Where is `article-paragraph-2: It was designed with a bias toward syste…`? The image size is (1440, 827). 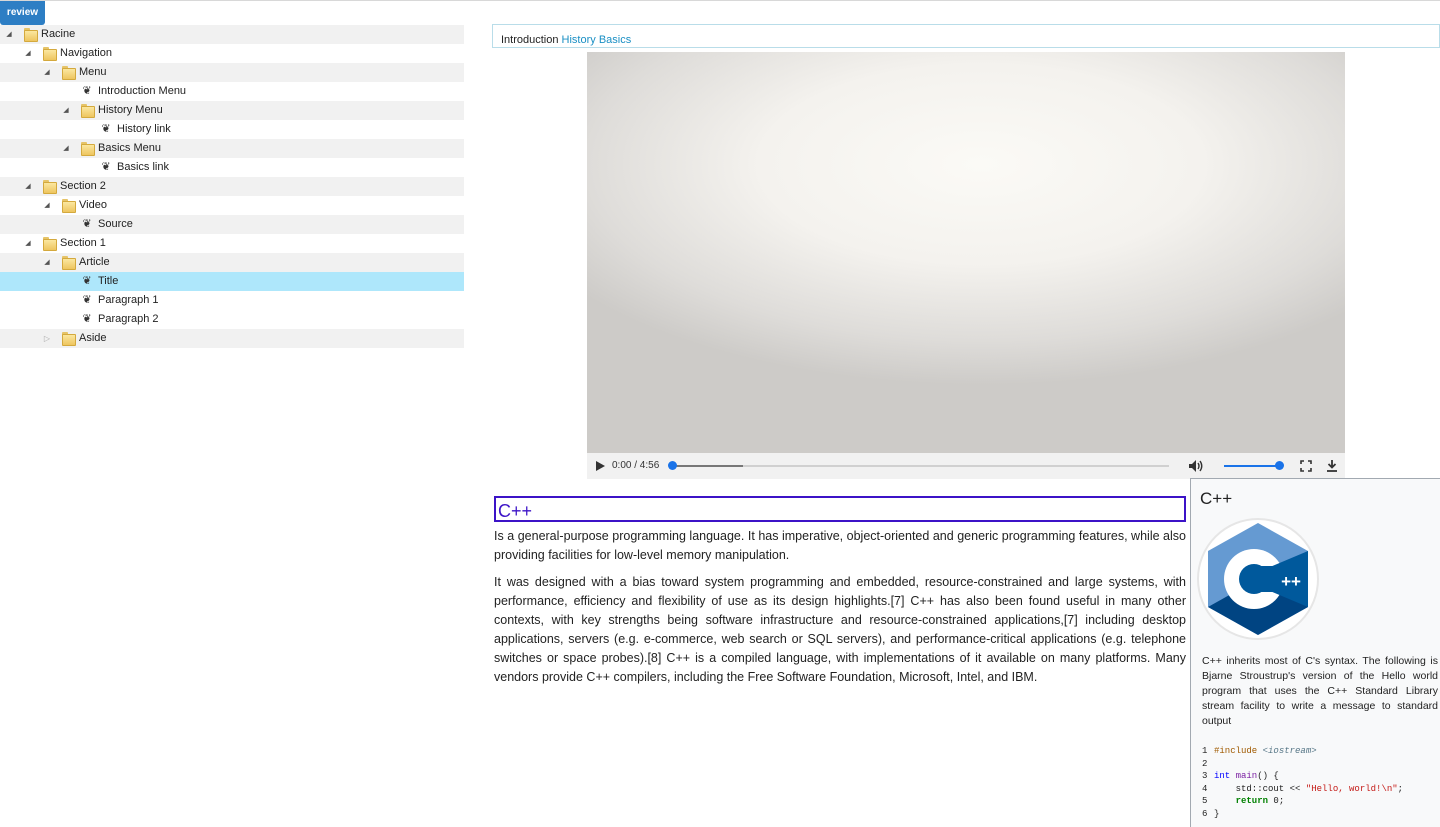 article-paragraph-2: It was designed with a bias toward syste… is located at coordinates (840, 629).